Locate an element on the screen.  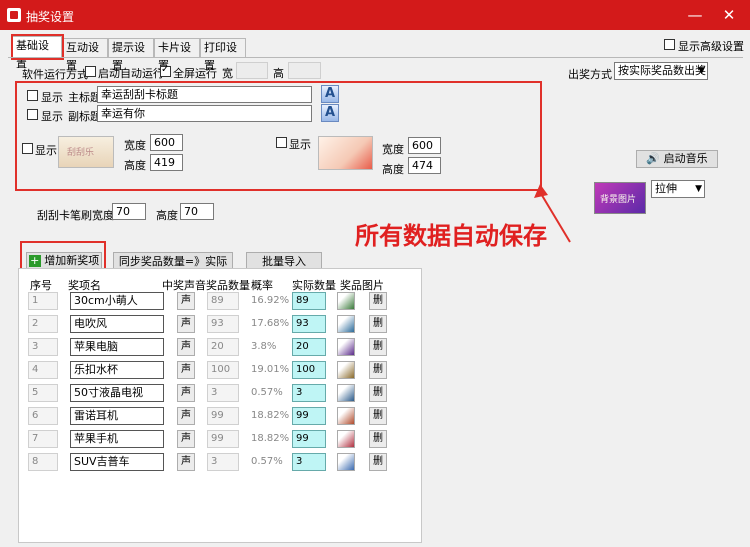
prize-name-input: 苹果手机 is located at coordinates (117, 439).